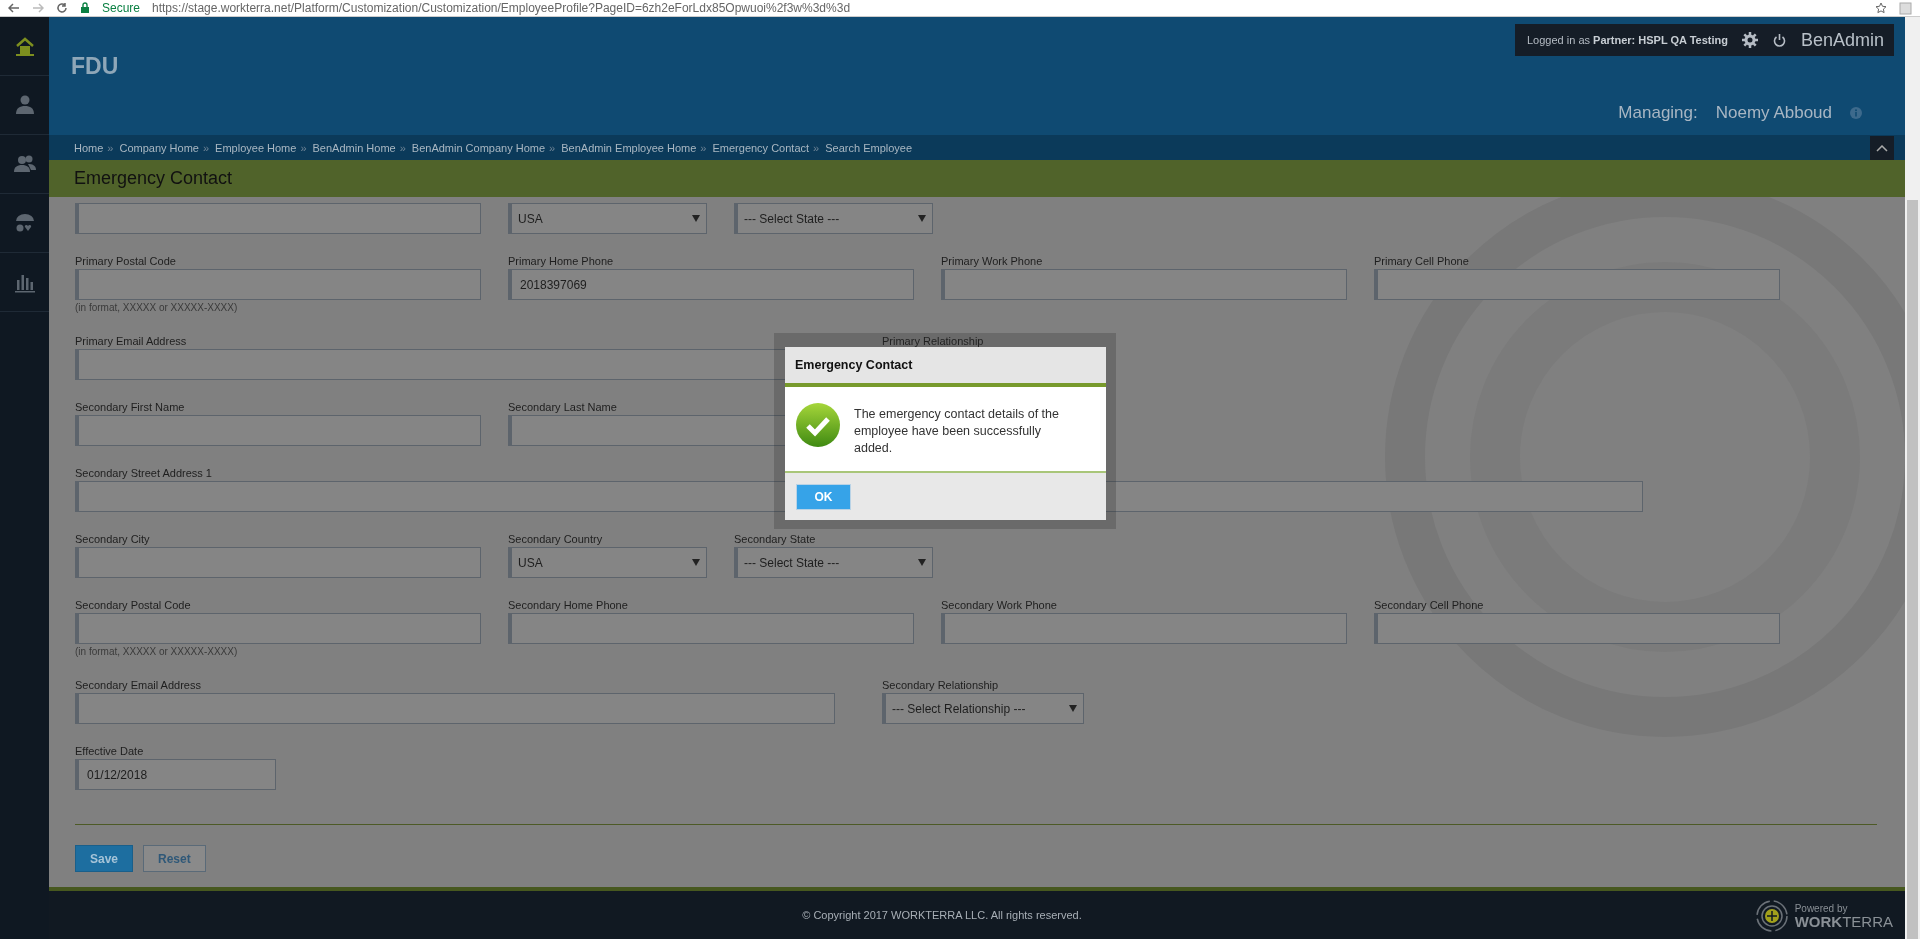 This screenshot has width=1920, height=939. What do you see at coordinates (945, 367) in the screenshot?
I see `dialog-title: Emergency Contact` at bounding box center [945, 367].